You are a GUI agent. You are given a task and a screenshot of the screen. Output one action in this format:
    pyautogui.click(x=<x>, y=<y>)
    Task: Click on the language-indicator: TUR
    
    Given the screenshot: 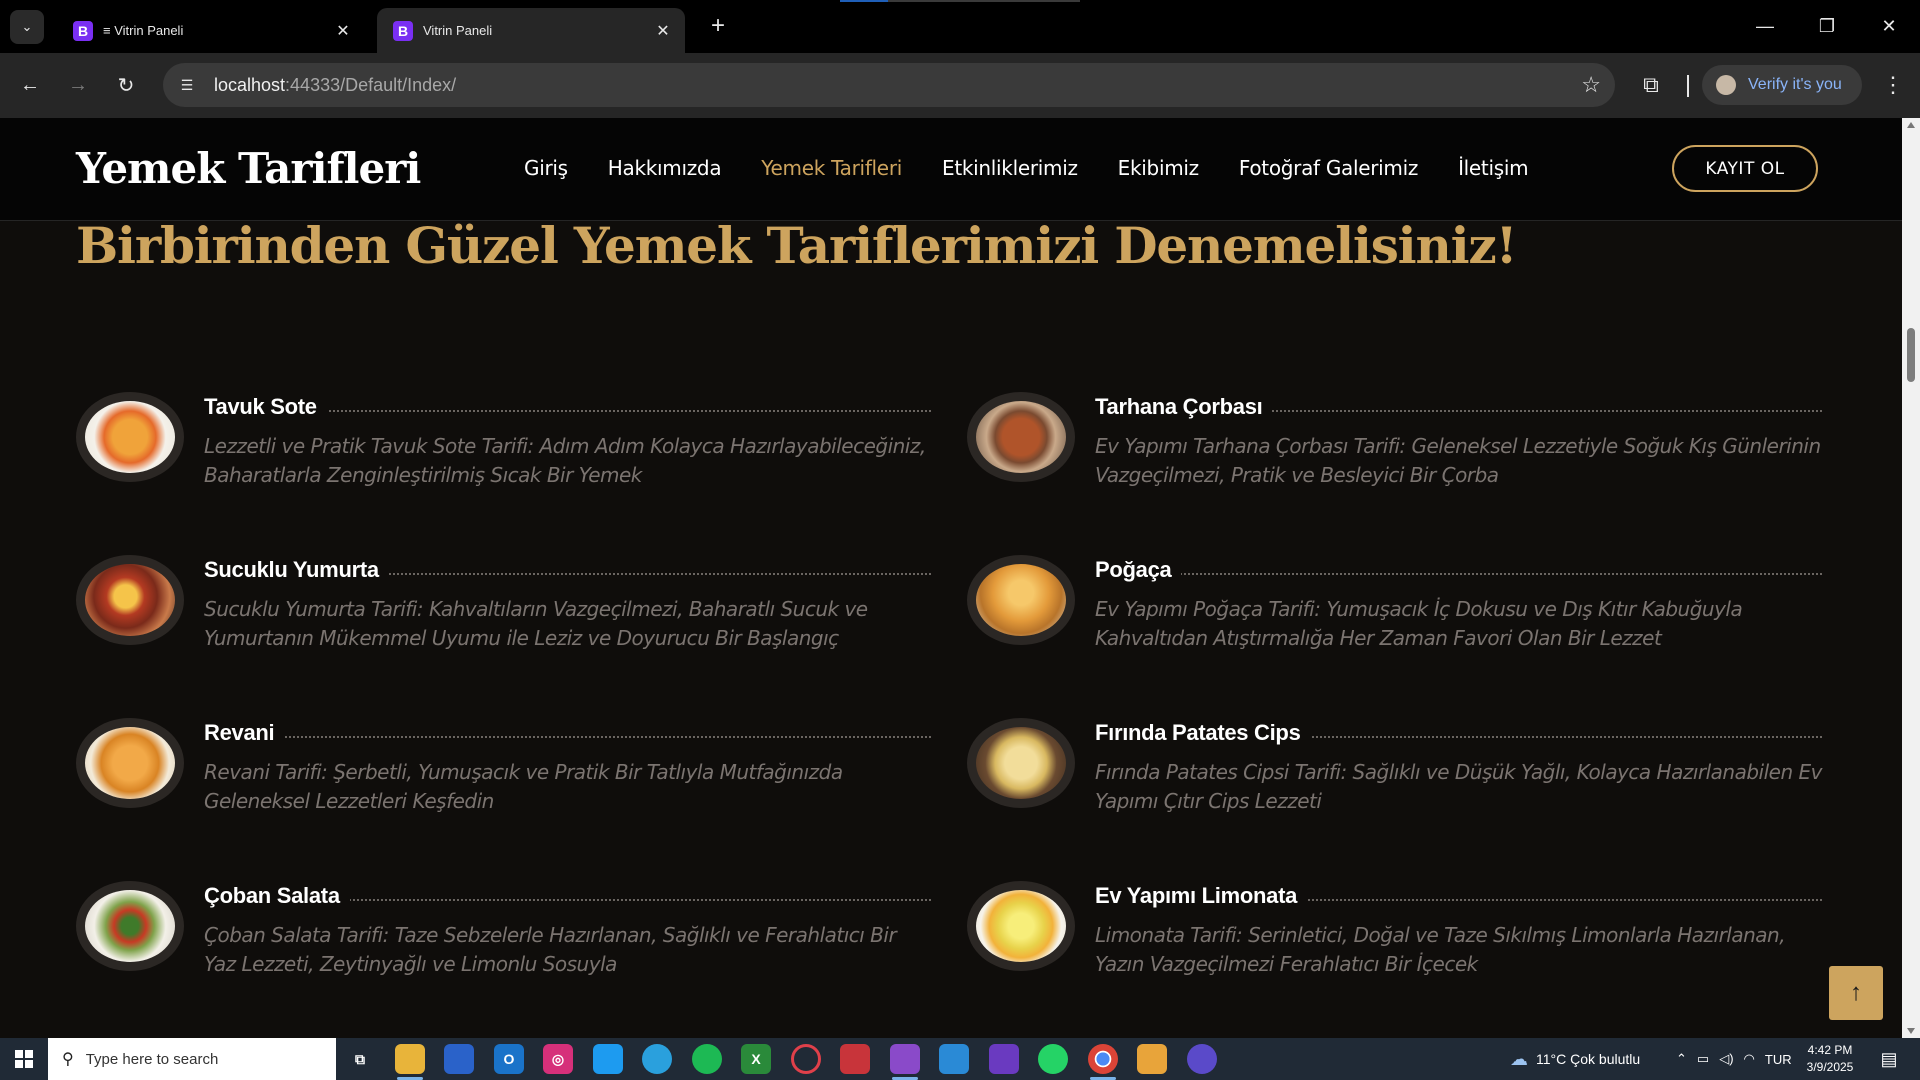 What is the action you would take?
    pyautogui.click(x=1778, y=1059)
    